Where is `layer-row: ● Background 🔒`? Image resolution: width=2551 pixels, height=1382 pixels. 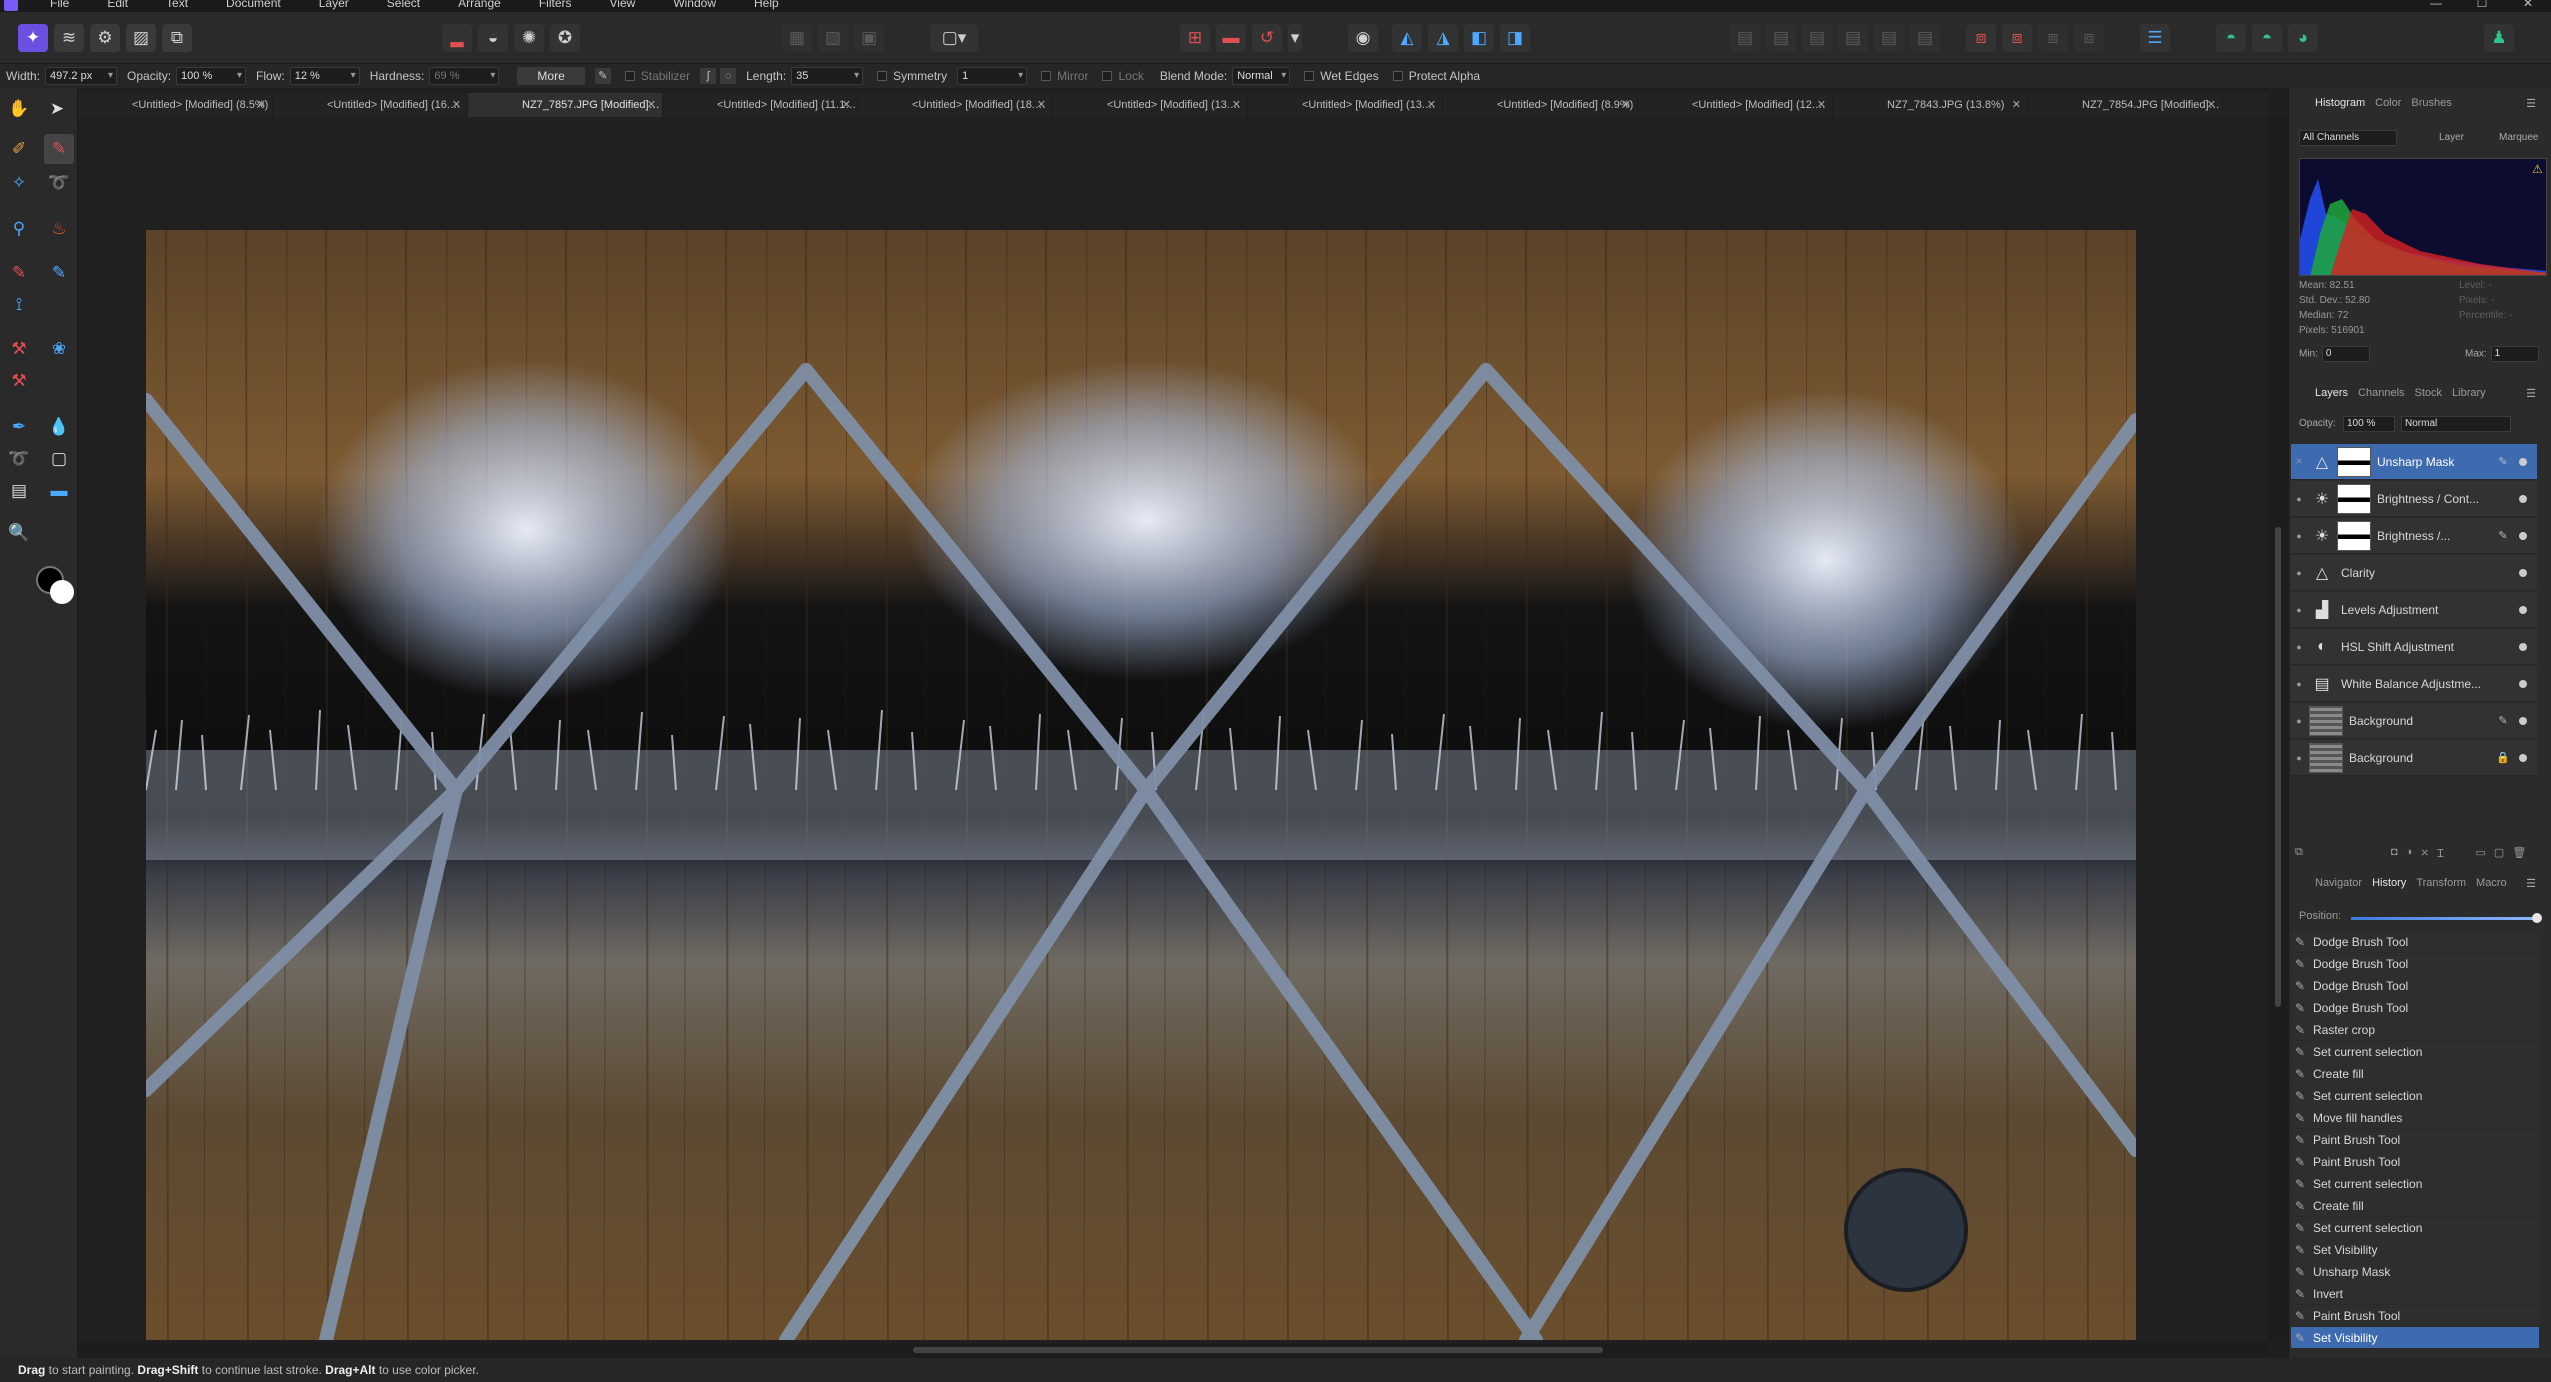
layer-row: ● Background 🔒 is located at coordinates (2414, 758).